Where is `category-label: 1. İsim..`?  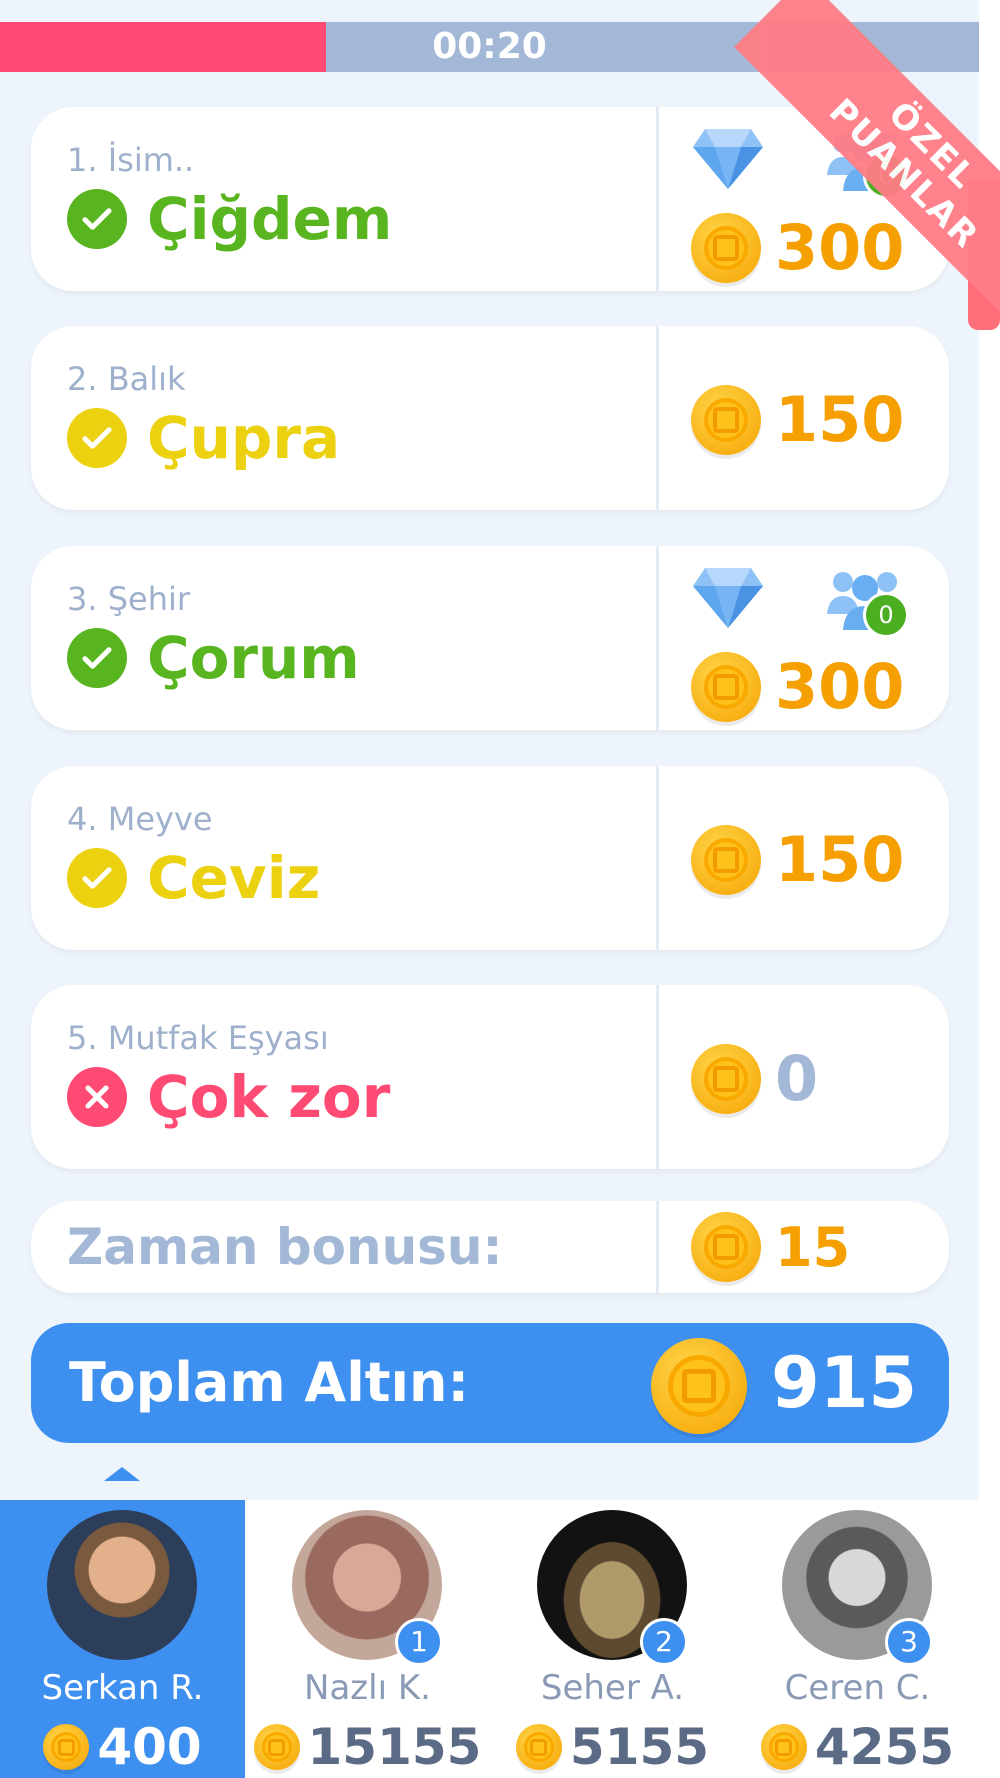
category-label: 1. İsim.. is located at coordinates (131, 160).